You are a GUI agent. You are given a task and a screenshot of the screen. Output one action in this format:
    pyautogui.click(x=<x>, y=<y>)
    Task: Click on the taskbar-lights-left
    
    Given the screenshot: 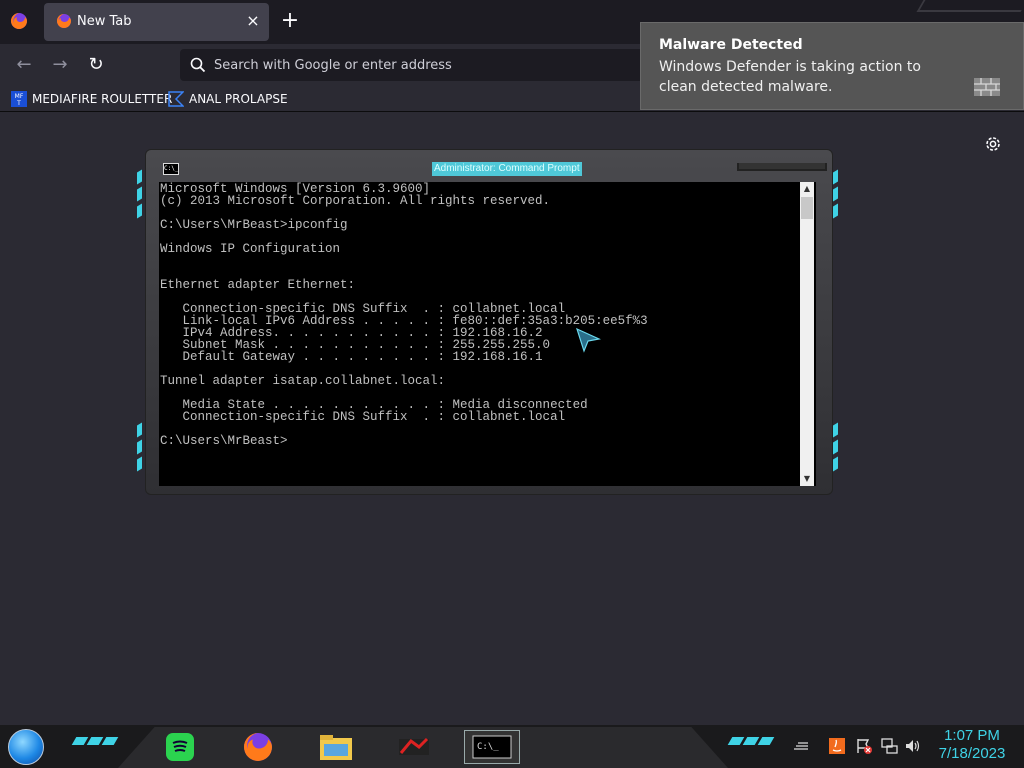 What is the action you would take?
    pyautogui.click(x=95, y=741)
    